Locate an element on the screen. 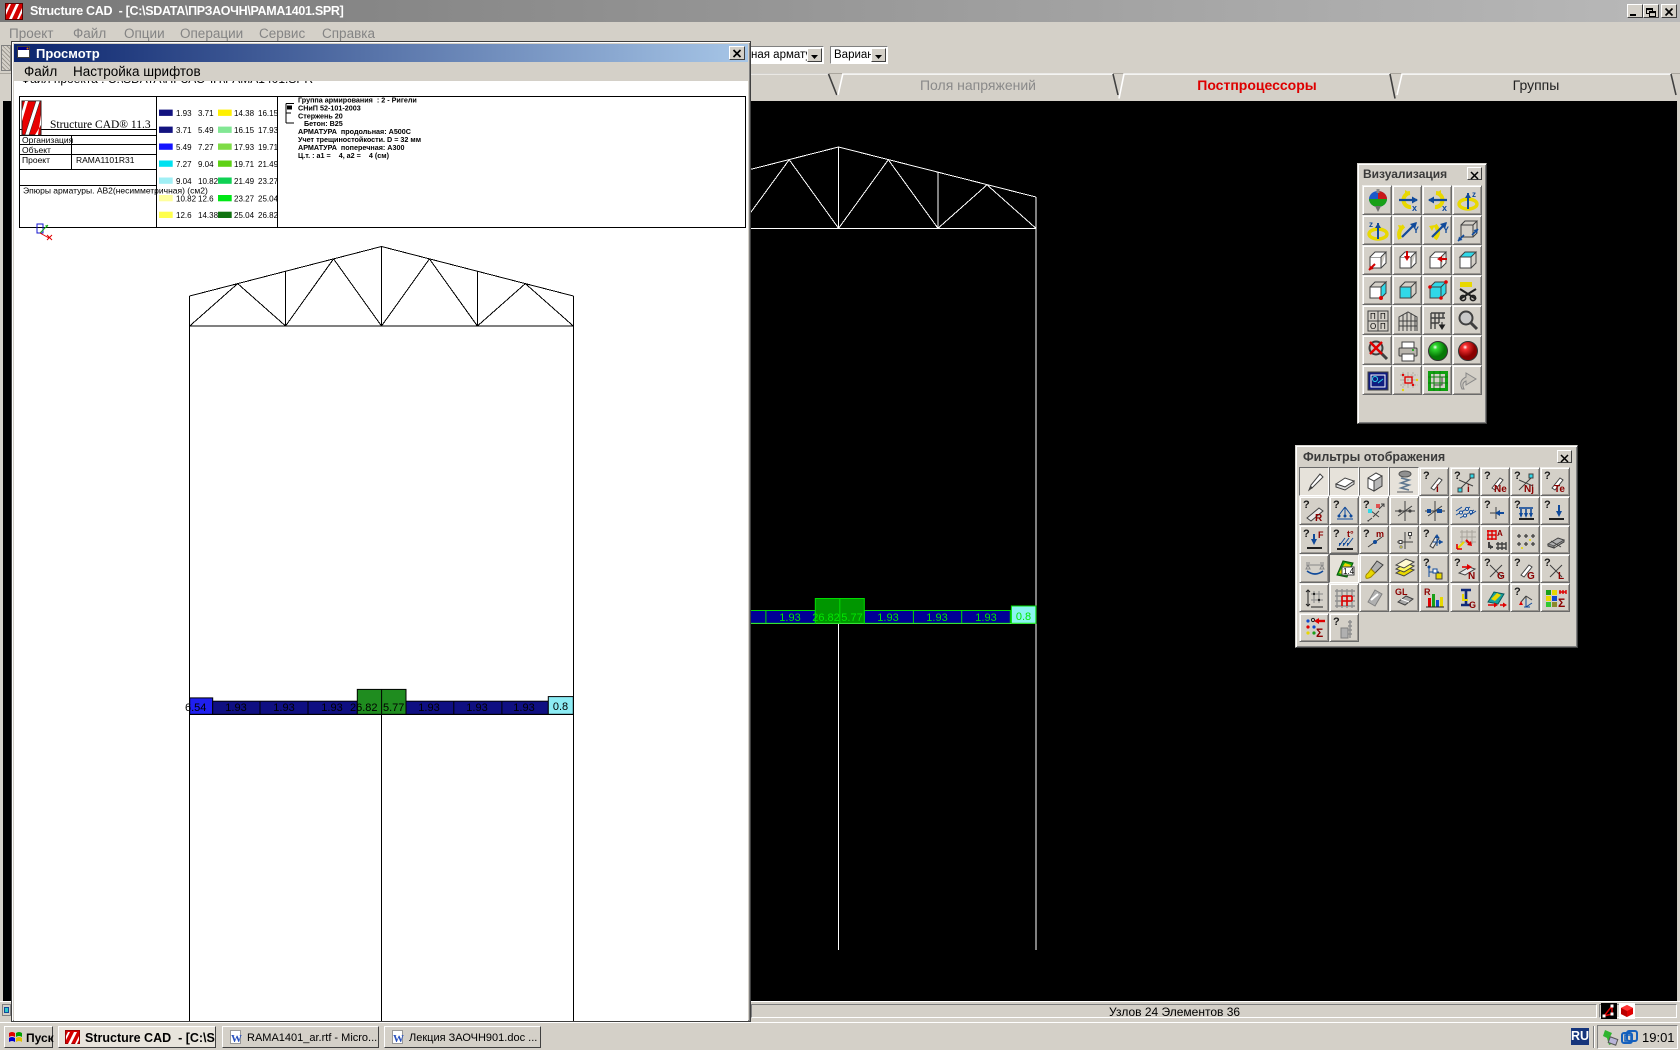 The height and width of the screenshot is (1050, 1680). svg-text: t° is located at coordinates (1350, 534).